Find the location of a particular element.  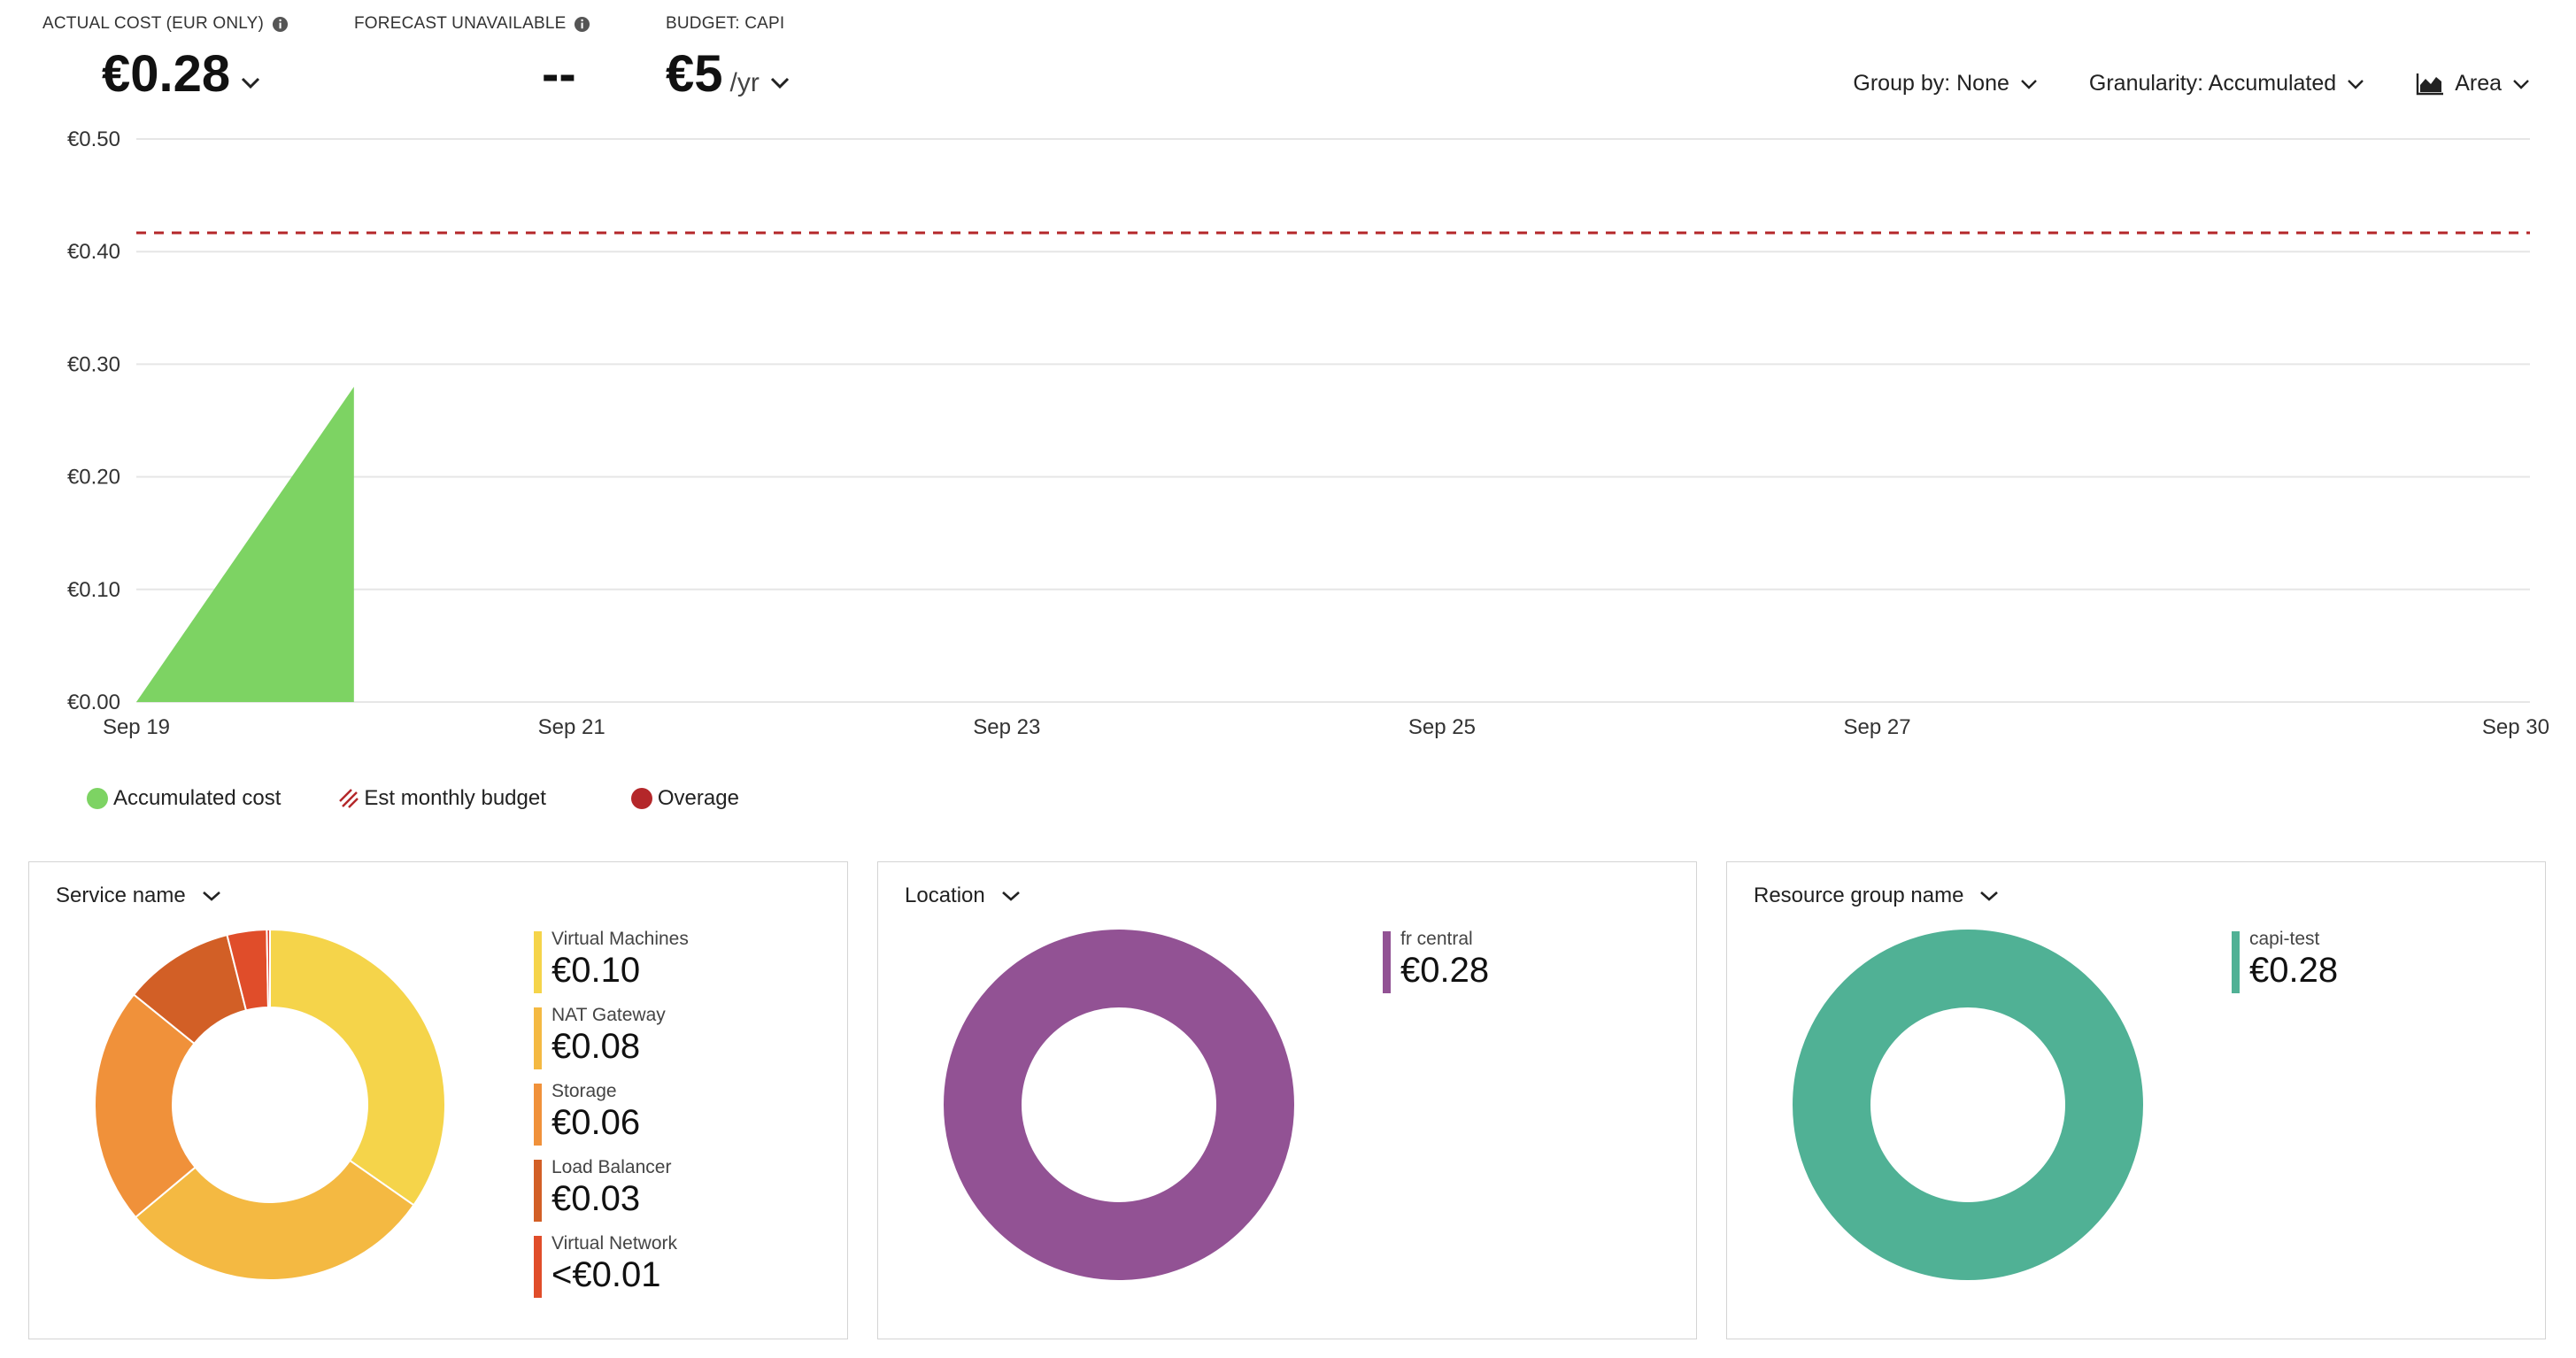

legend-overage: Overage is located at coordinates (684, 798).